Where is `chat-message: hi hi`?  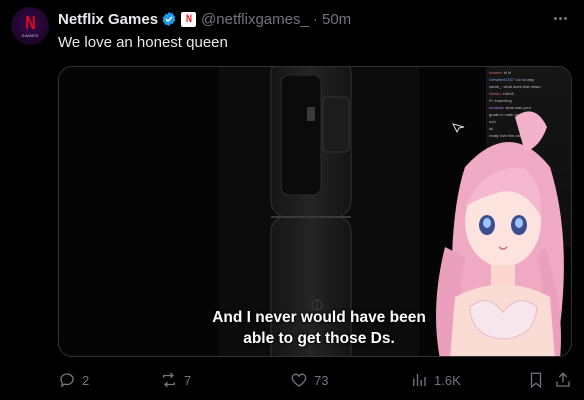 chat-message: hi hi is located at coordinates (507, 72).